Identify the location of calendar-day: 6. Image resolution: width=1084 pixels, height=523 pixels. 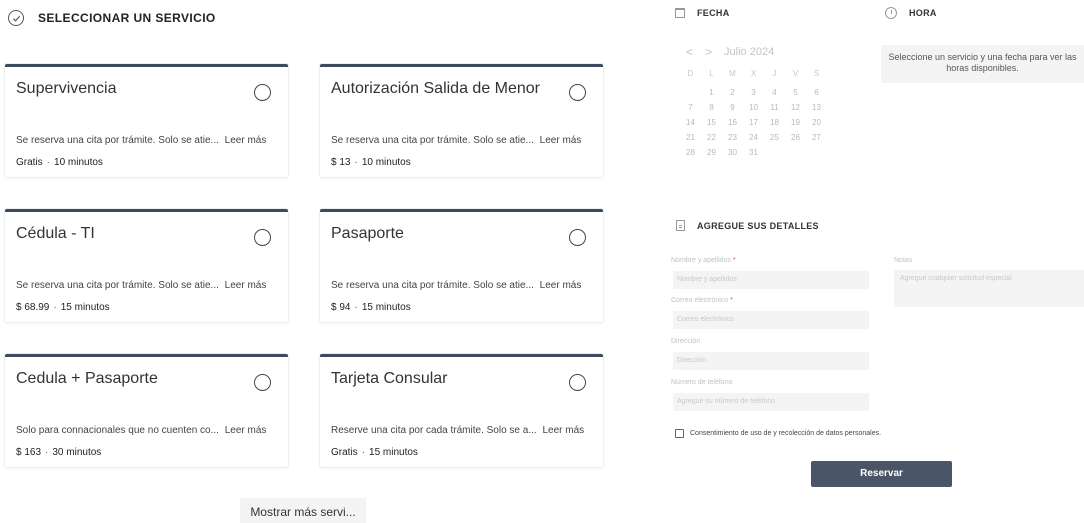
(816, 92).